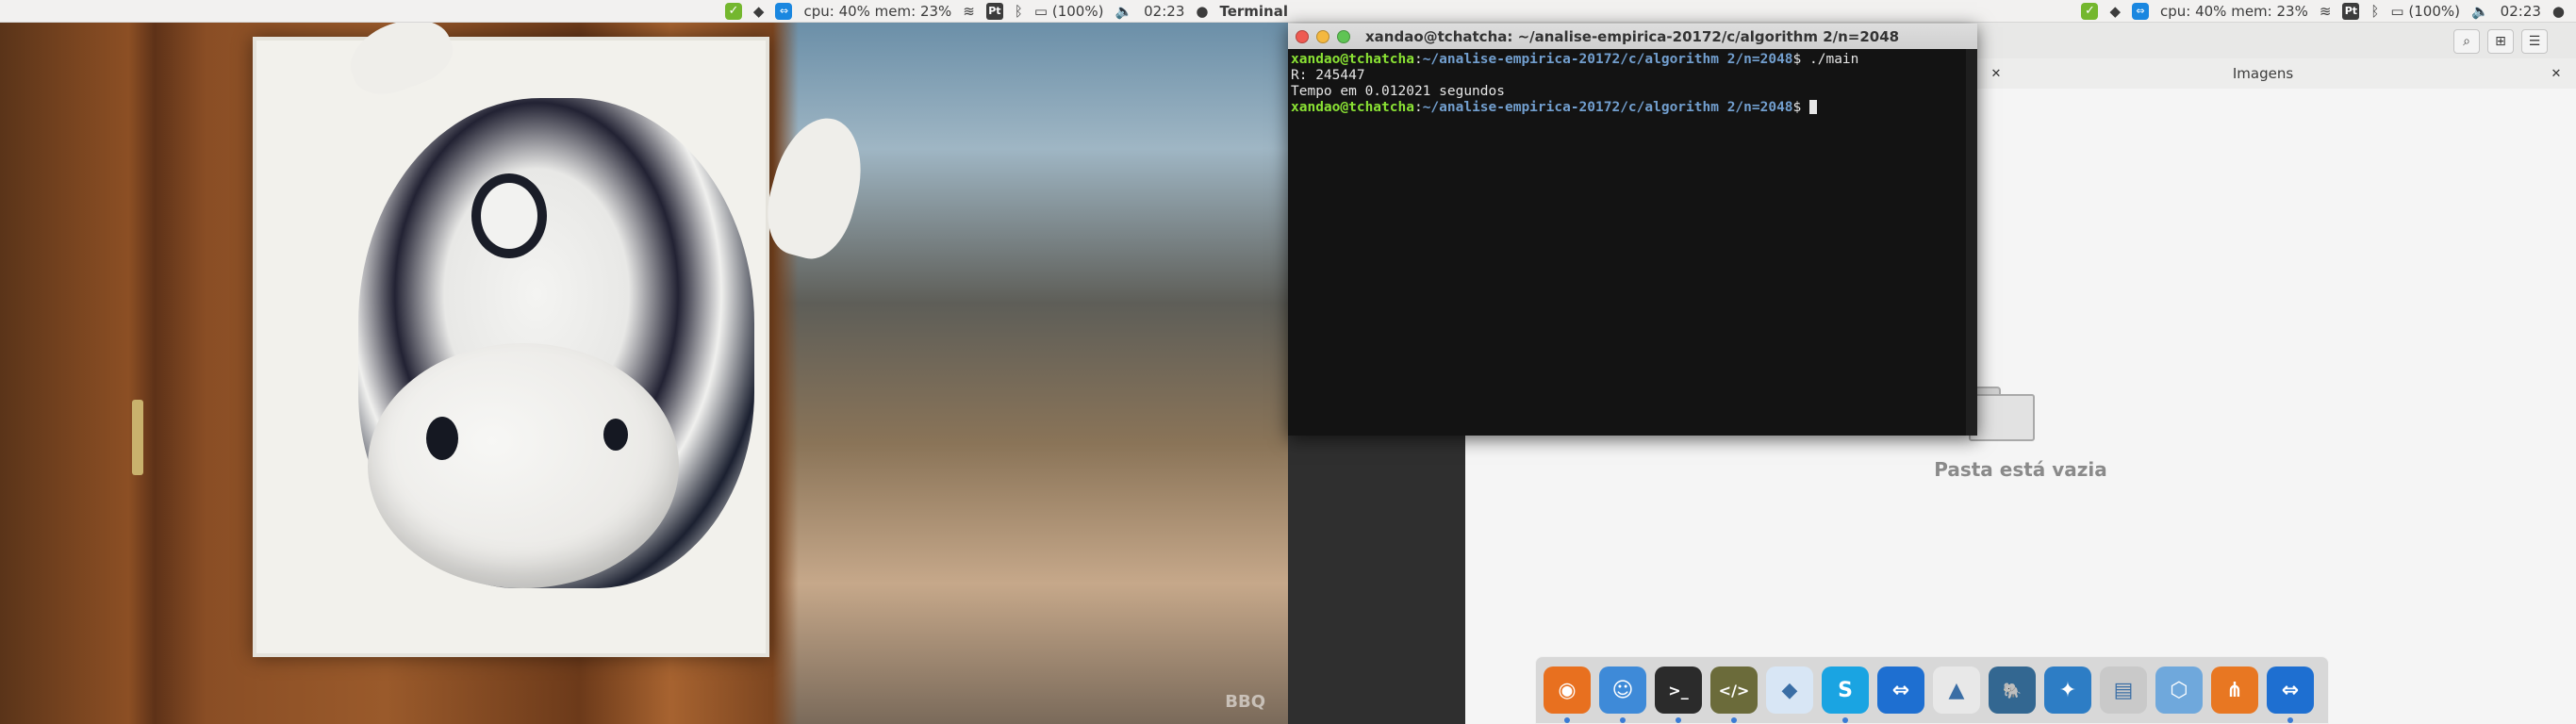  I want to click on dock: ◉ ☺ >_ </> ◆ S ⇔ ▲ 🐘 ✦ ▤ ⬡ ⋔ ⇔, so click(1932, 690).